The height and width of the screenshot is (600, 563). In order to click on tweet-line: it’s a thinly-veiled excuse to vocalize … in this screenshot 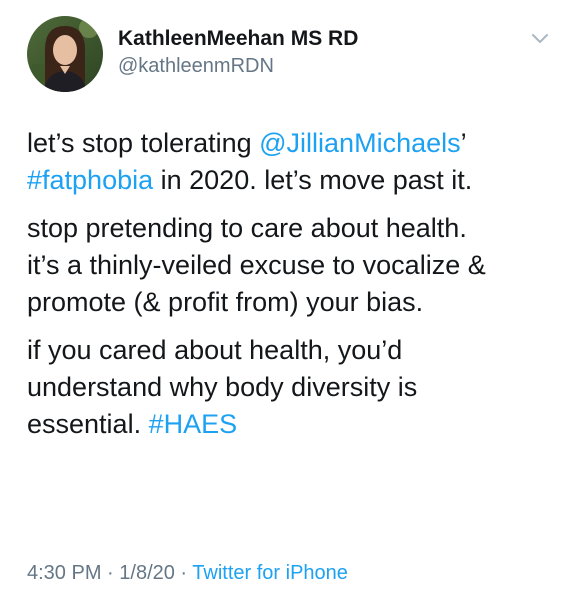, I will do `click(256, 265)`.